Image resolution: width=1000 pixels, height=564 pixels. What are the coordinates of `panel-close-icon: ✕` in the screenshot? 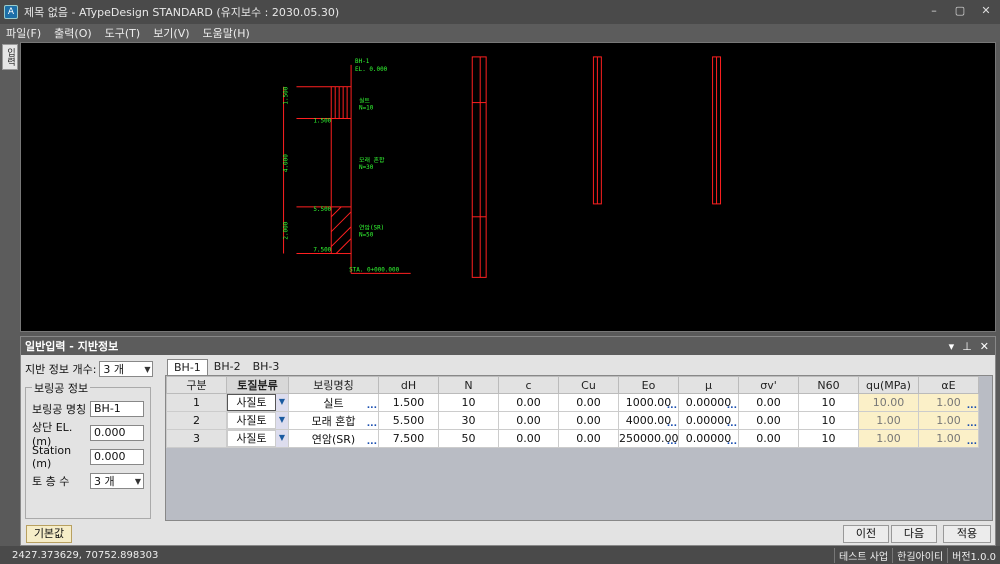 It's located at (984, 346).